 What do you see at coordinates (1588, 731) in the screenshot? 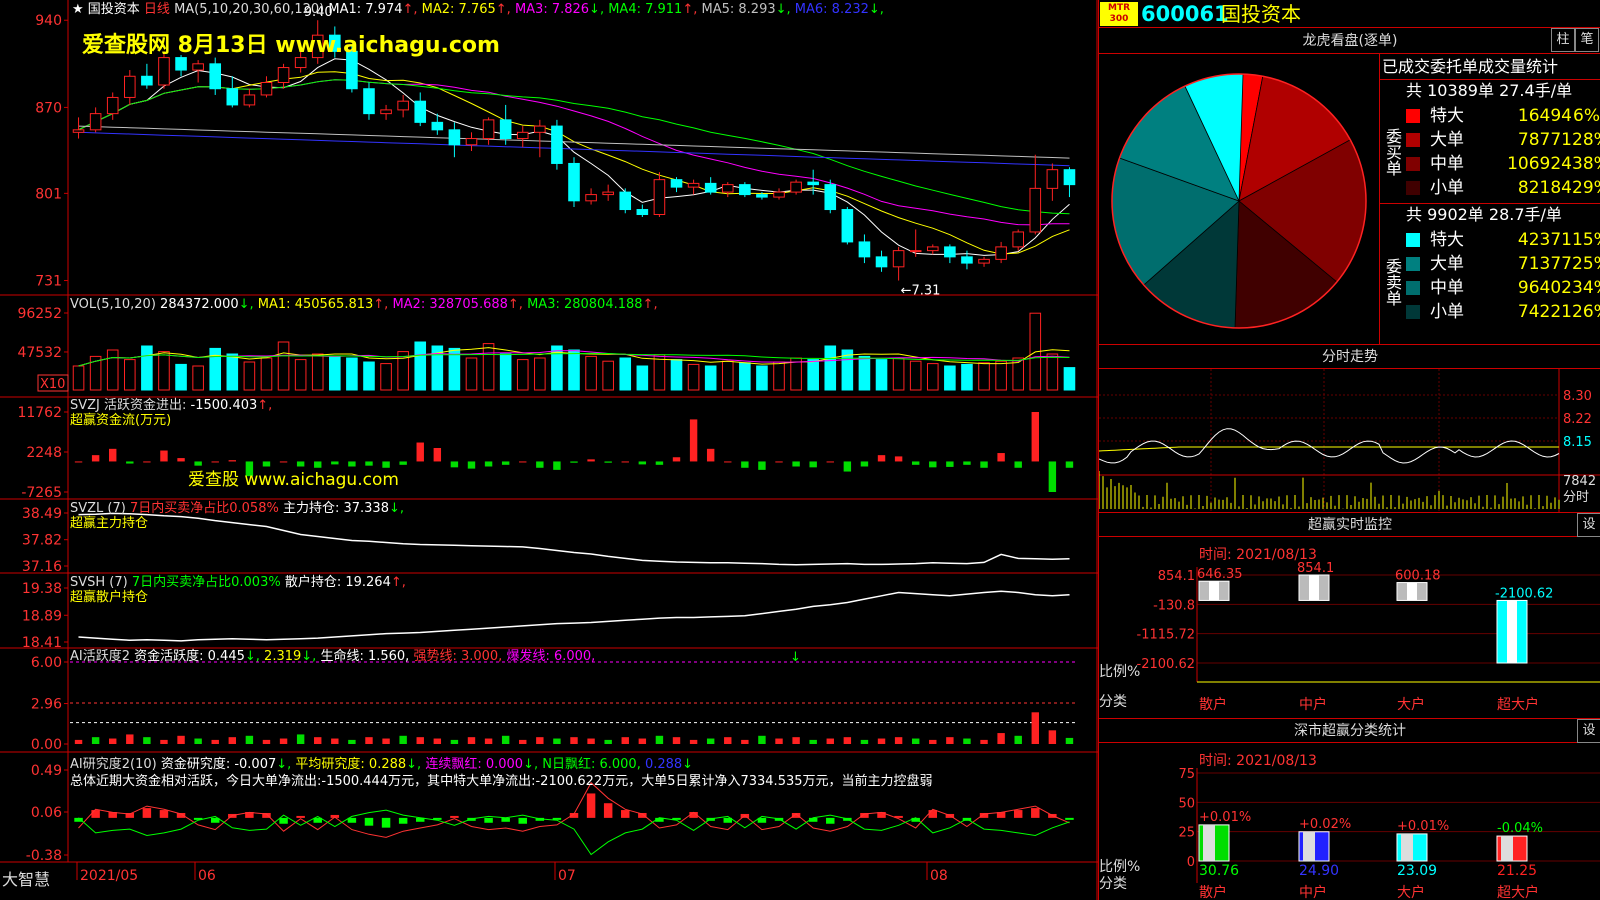
I see `stats-settings-button: 设` at bounding box center [1588, 731].